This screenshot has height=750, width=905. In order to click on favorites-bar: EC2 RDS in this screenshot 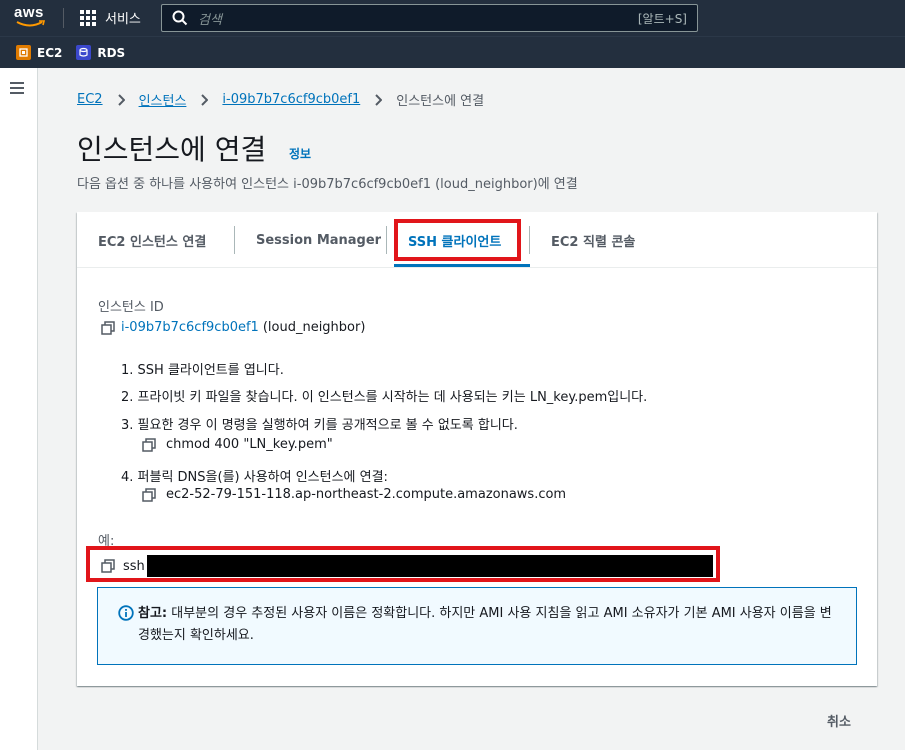, I will do `click(452, 52)`.